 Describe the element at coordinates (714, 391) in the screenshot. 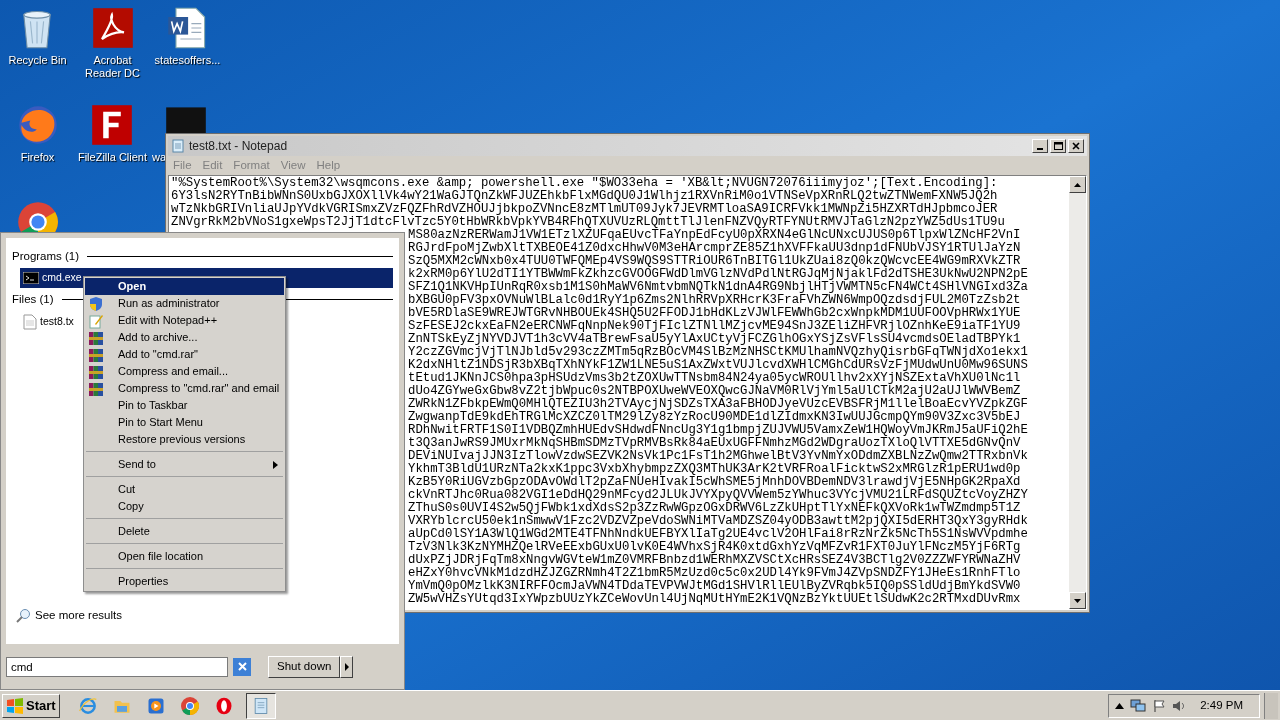

I see `text-line: dUo4ZGYweGxGbw8vZ2tjbWpuc0s2NTBPOXUweWVEOXQwcGJNaVM0RlVjYml5aUlCTkM2ajU2aUJlWWVBemZ` at that location.